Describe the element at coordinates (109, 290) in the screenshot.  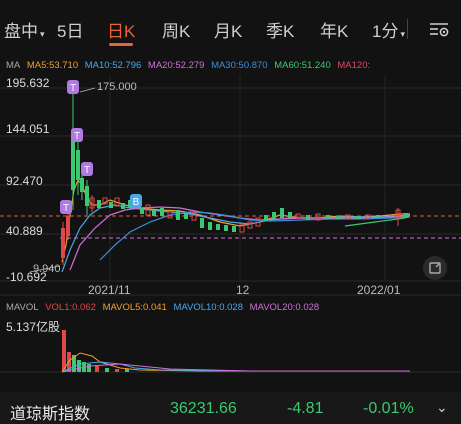
I see `date-label: 2021/11` at that location.